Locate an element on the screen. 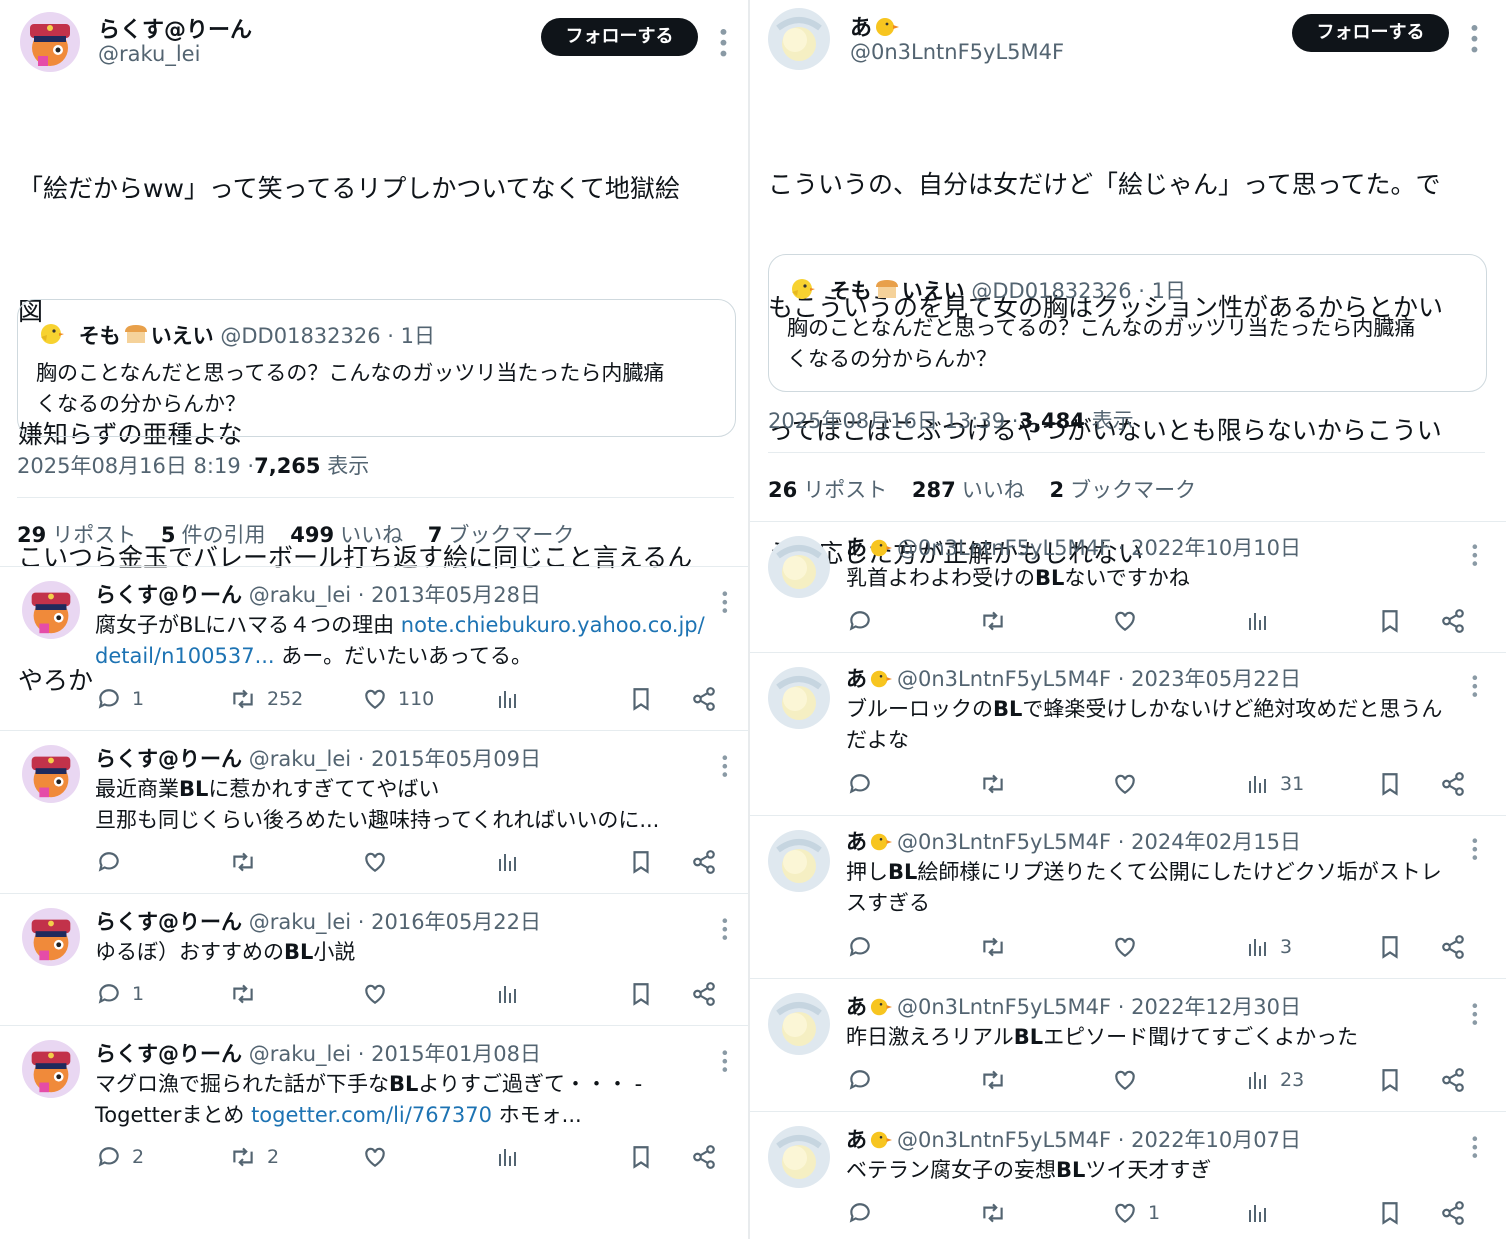 The height and width of the screenshot is (1239, 1506). repost-stat: 26 リポスト is located at coordinates (827, 490).